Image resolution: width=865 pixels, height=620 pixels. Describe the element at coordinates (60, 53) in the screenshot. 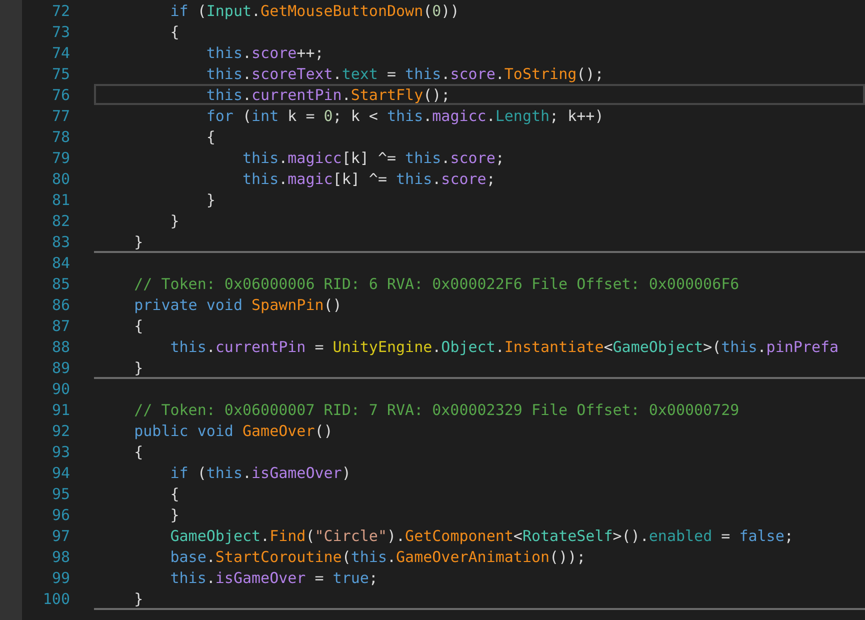

I see `line-number: 74` at that location.